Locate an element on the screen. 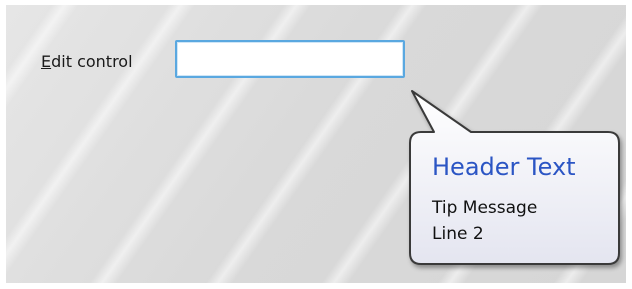 The height and width of the screenshot is (289, 632). edit-control-label-mnemonic: E is located at coordinates (46, 61).